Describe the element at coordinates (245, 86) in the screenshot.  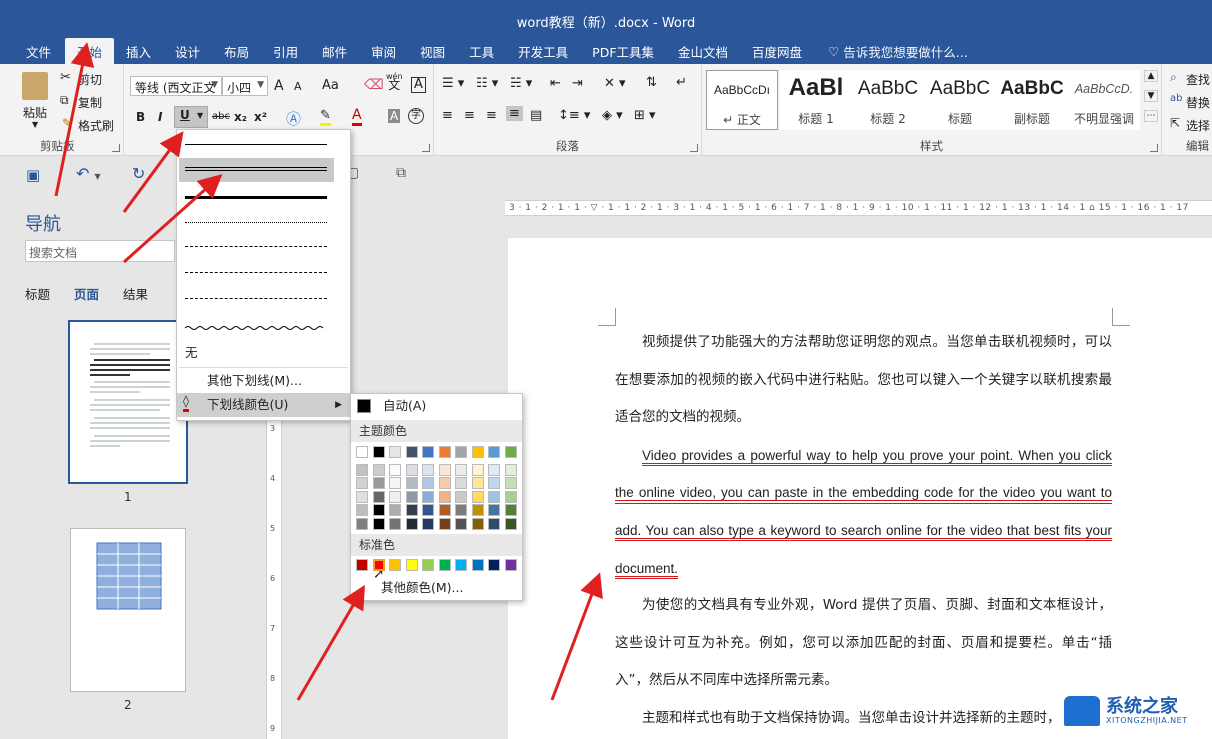
I see `font-size-combo: 小四 ▼` at that location.